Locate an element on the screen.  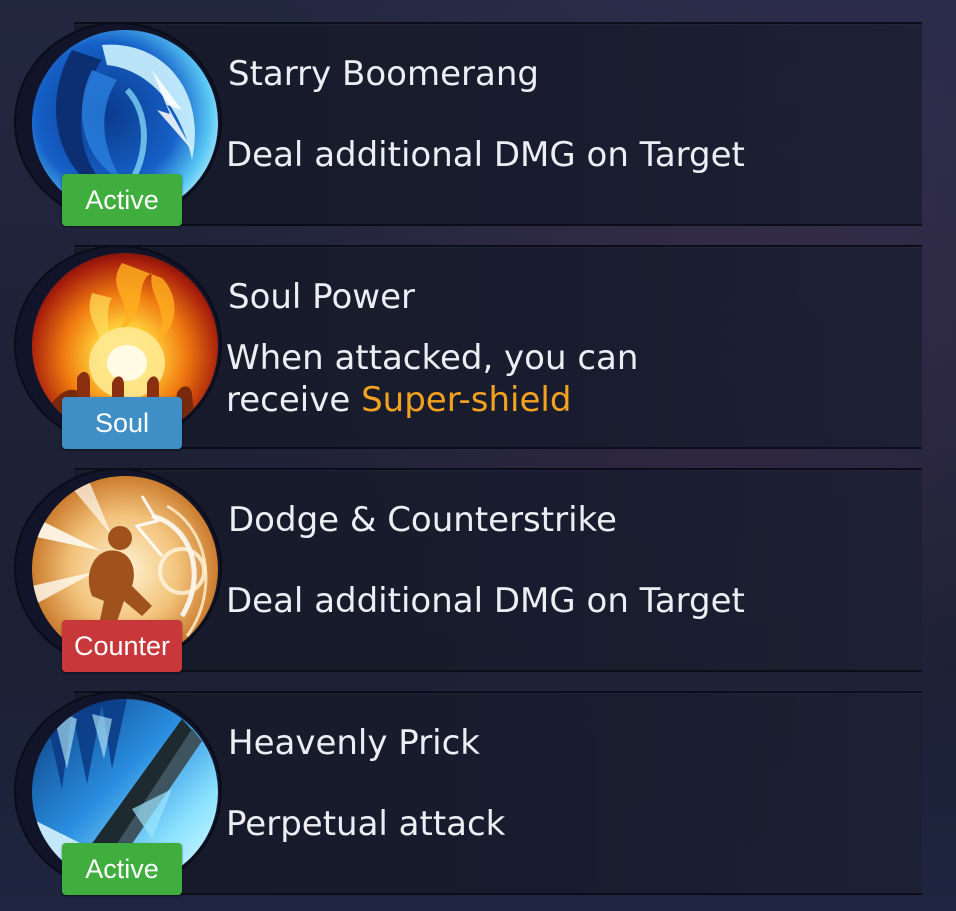
badge-counter: Counter is located at coordinates (122, 646).